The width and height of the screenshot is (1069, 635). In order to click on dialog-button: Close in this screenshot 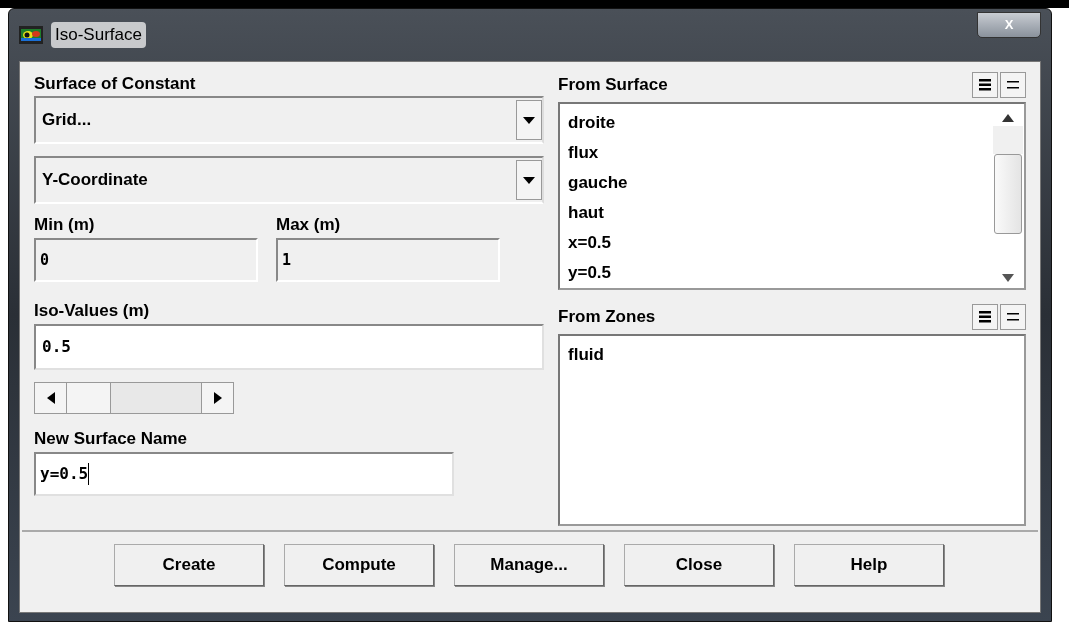, I will do `click(699, 565)`.